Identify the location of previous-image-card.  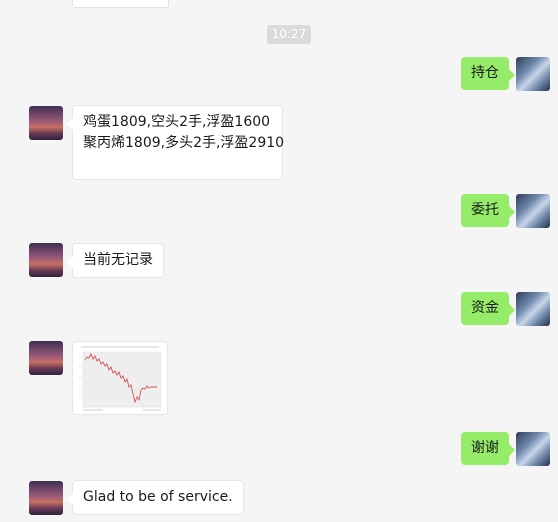
(120, 4).